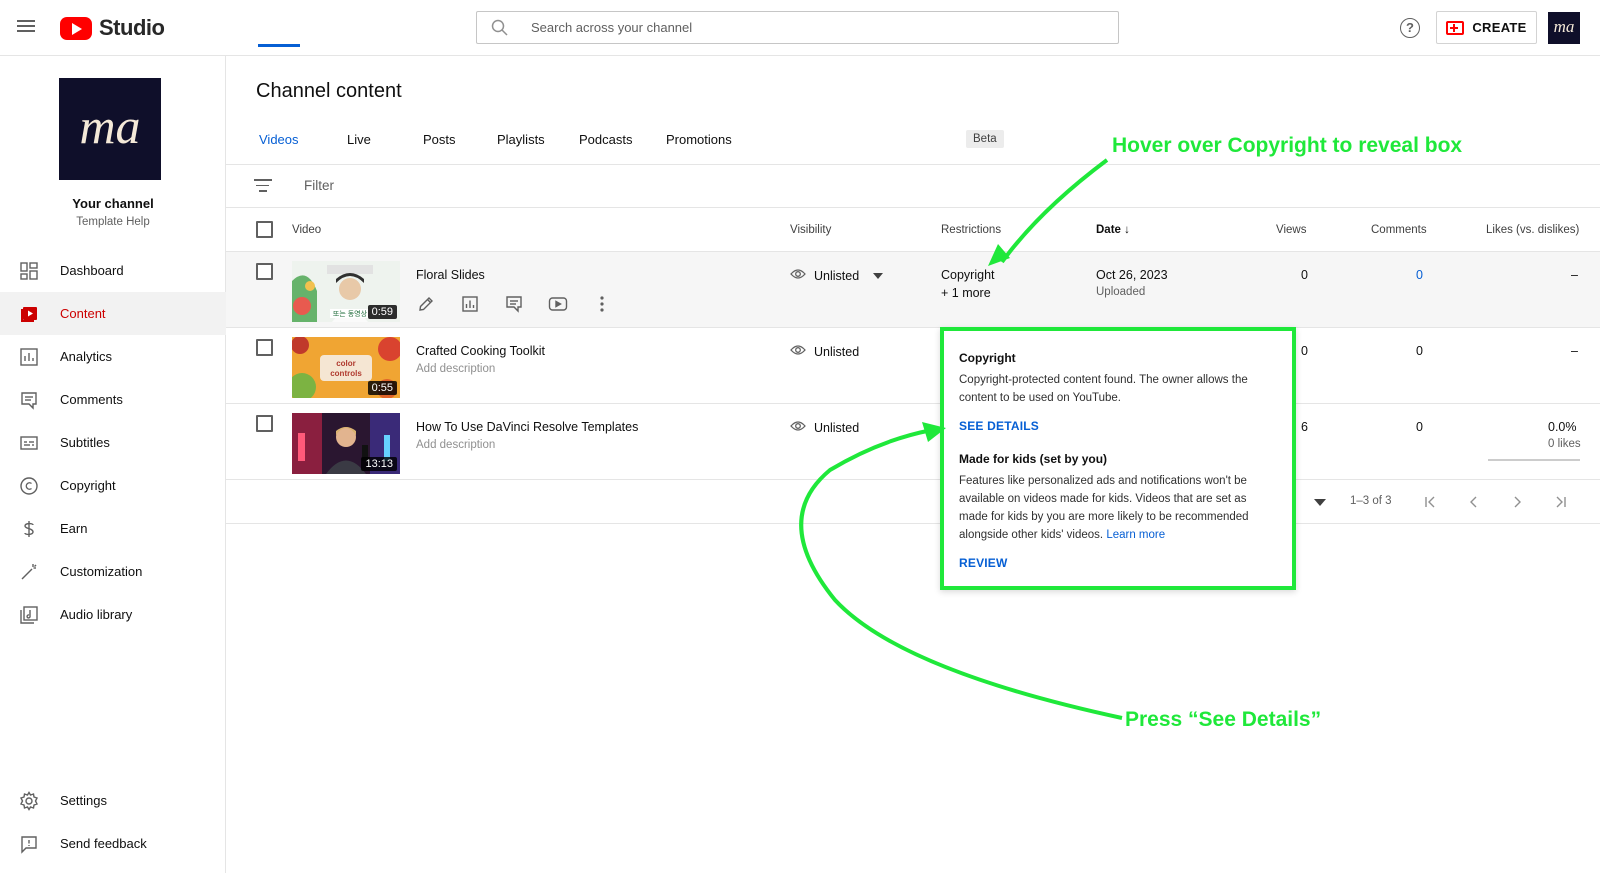  What do you see at coordinates (1135, 535) in the screenshot?
I see `learn-more-link: Learn more` at bounding box center [1135, 535].